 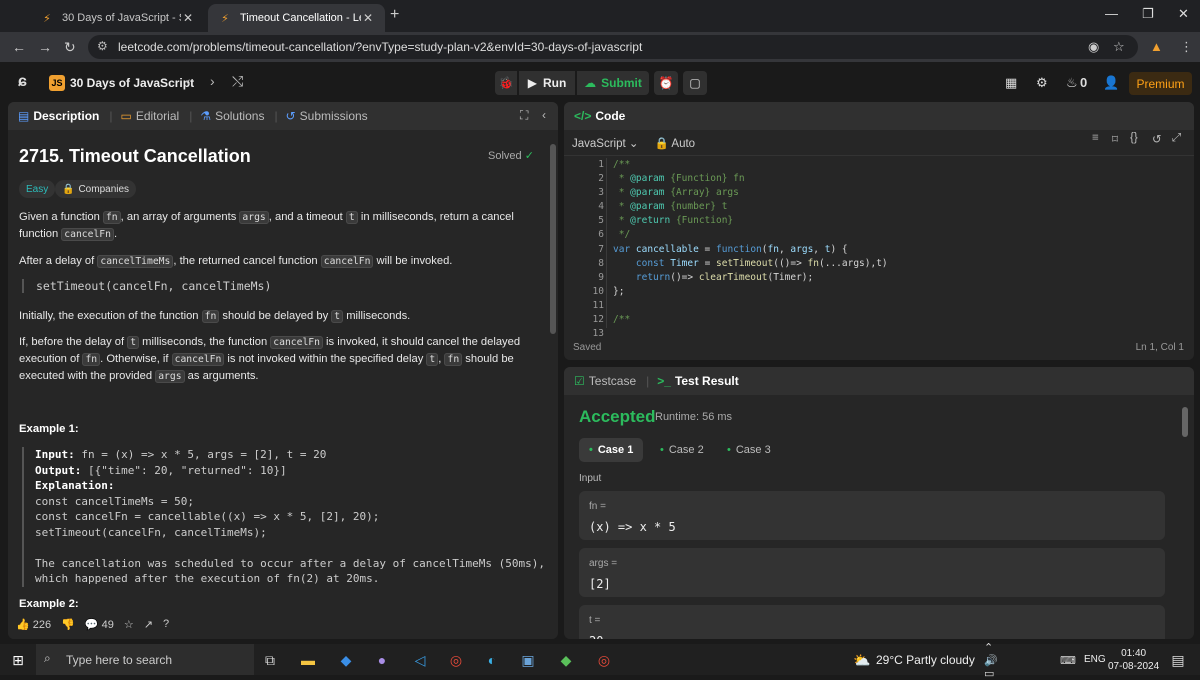 What do you see at coordinates (270, 660) in the screenshot?
I see `task-view-icon: ⧉` at bounding box center [270, 660].